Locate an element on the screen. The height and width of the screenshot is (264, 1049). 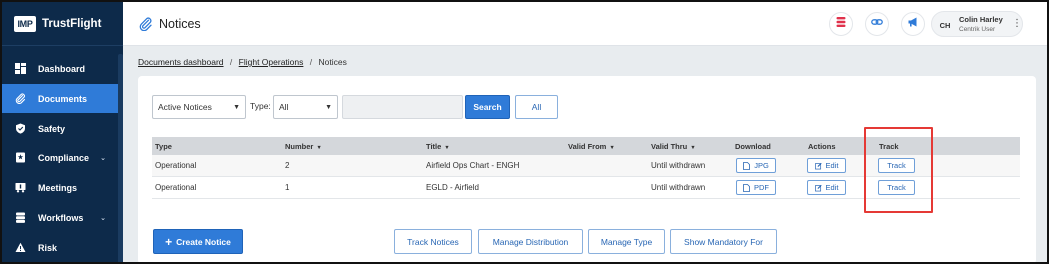
top-bar: Notices CH Colin Harley Centrik User ⋮ is located at coordinates (585, 24).